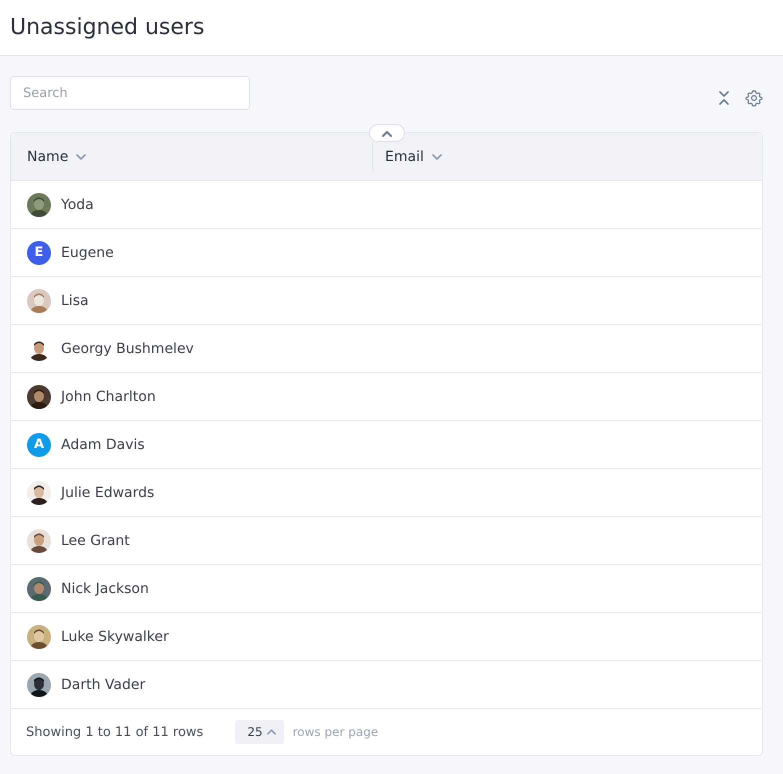  I want to click on user-name: John Charlton, so click(108, 396).